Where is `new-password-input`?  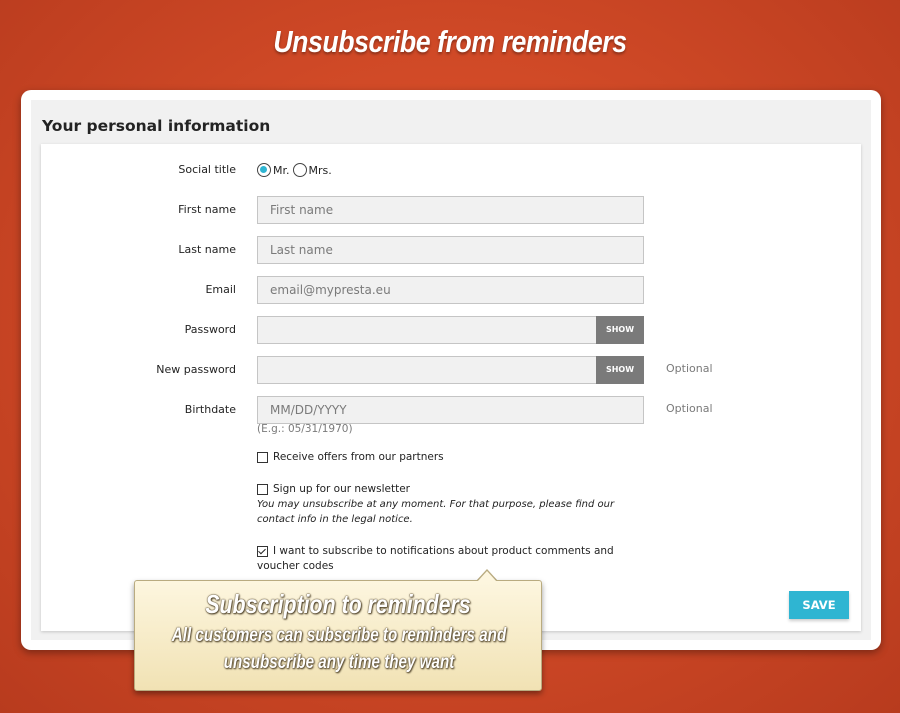 new-password-input is located at coordinates (427, 370).